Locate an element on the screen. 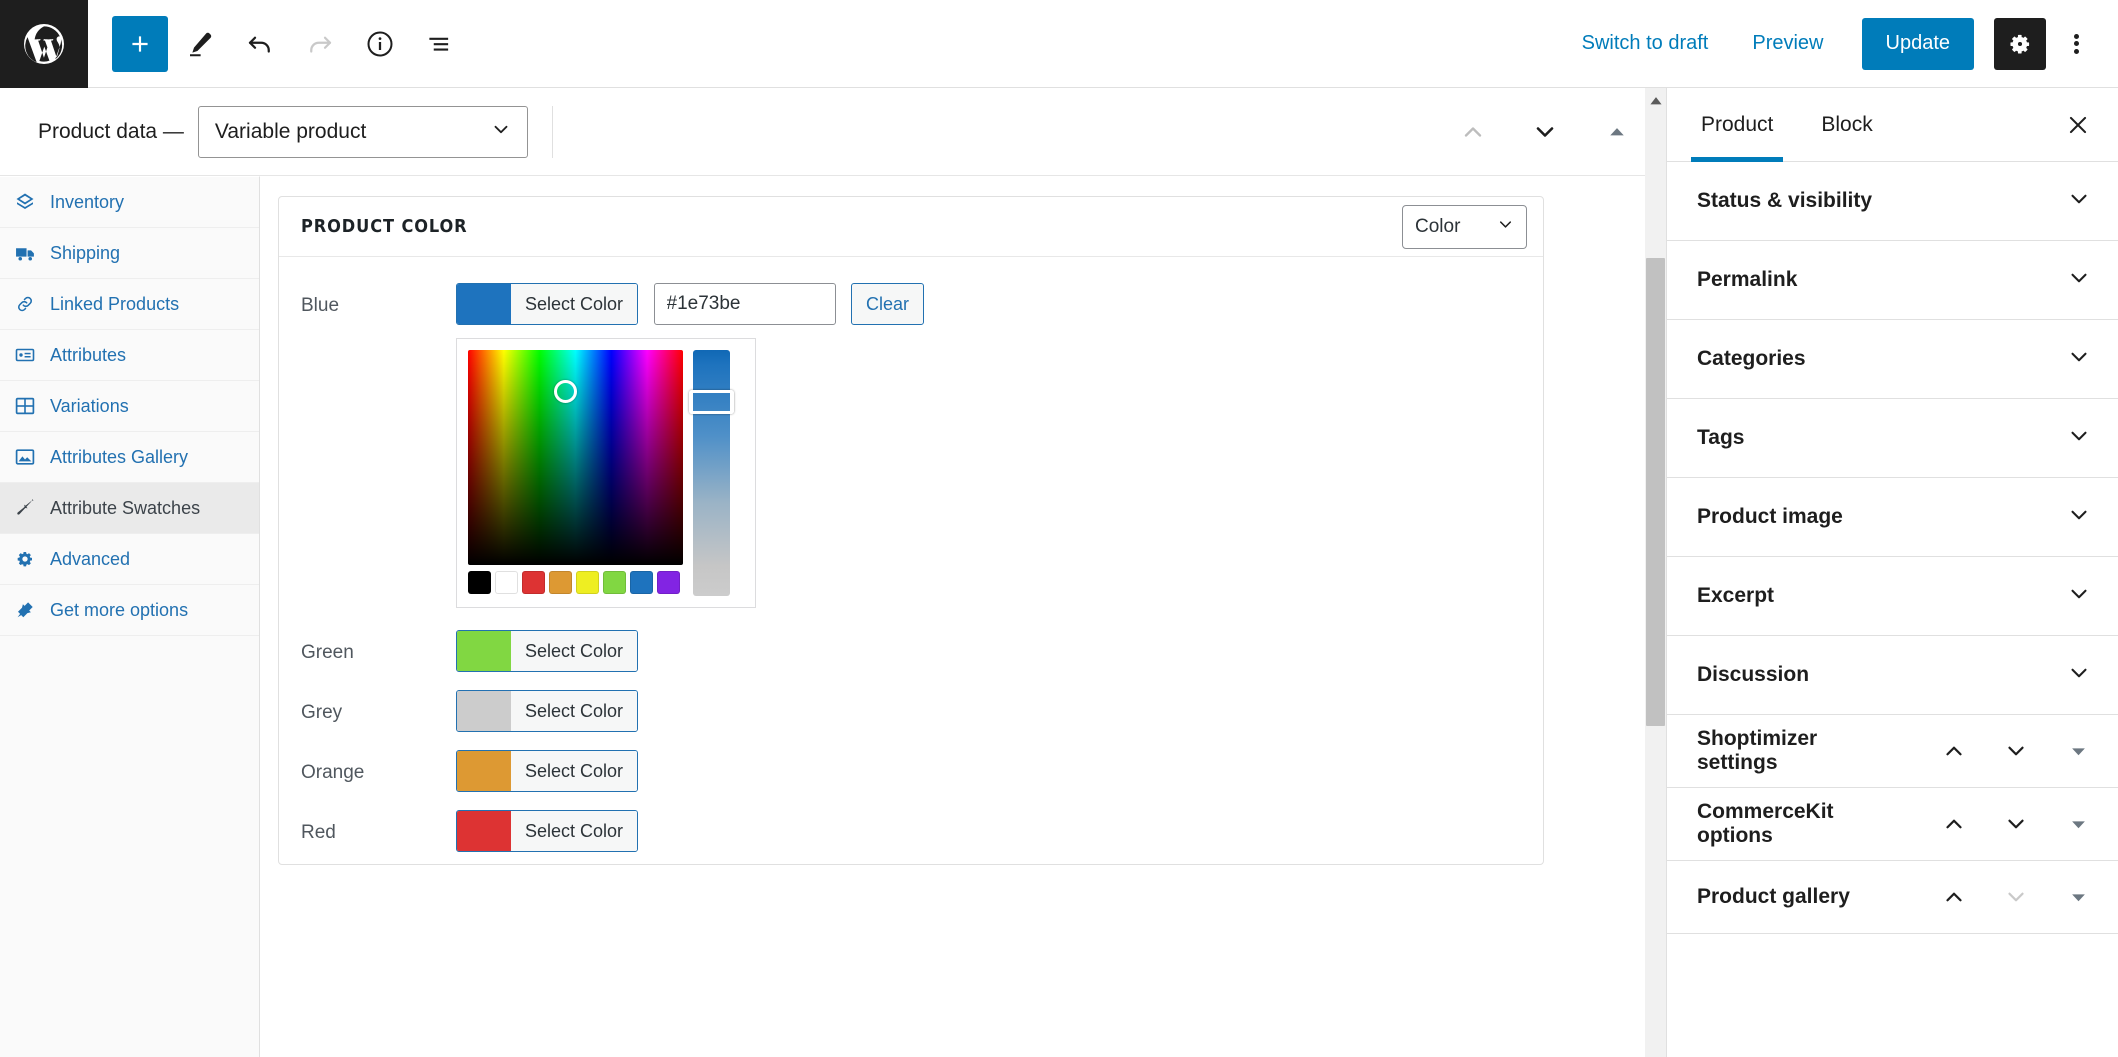 Image resolution: width=2118 pixels, height=1057 pixels. panel-status-and-visibility: Status & visibility is located at coordinates (1892, 201).